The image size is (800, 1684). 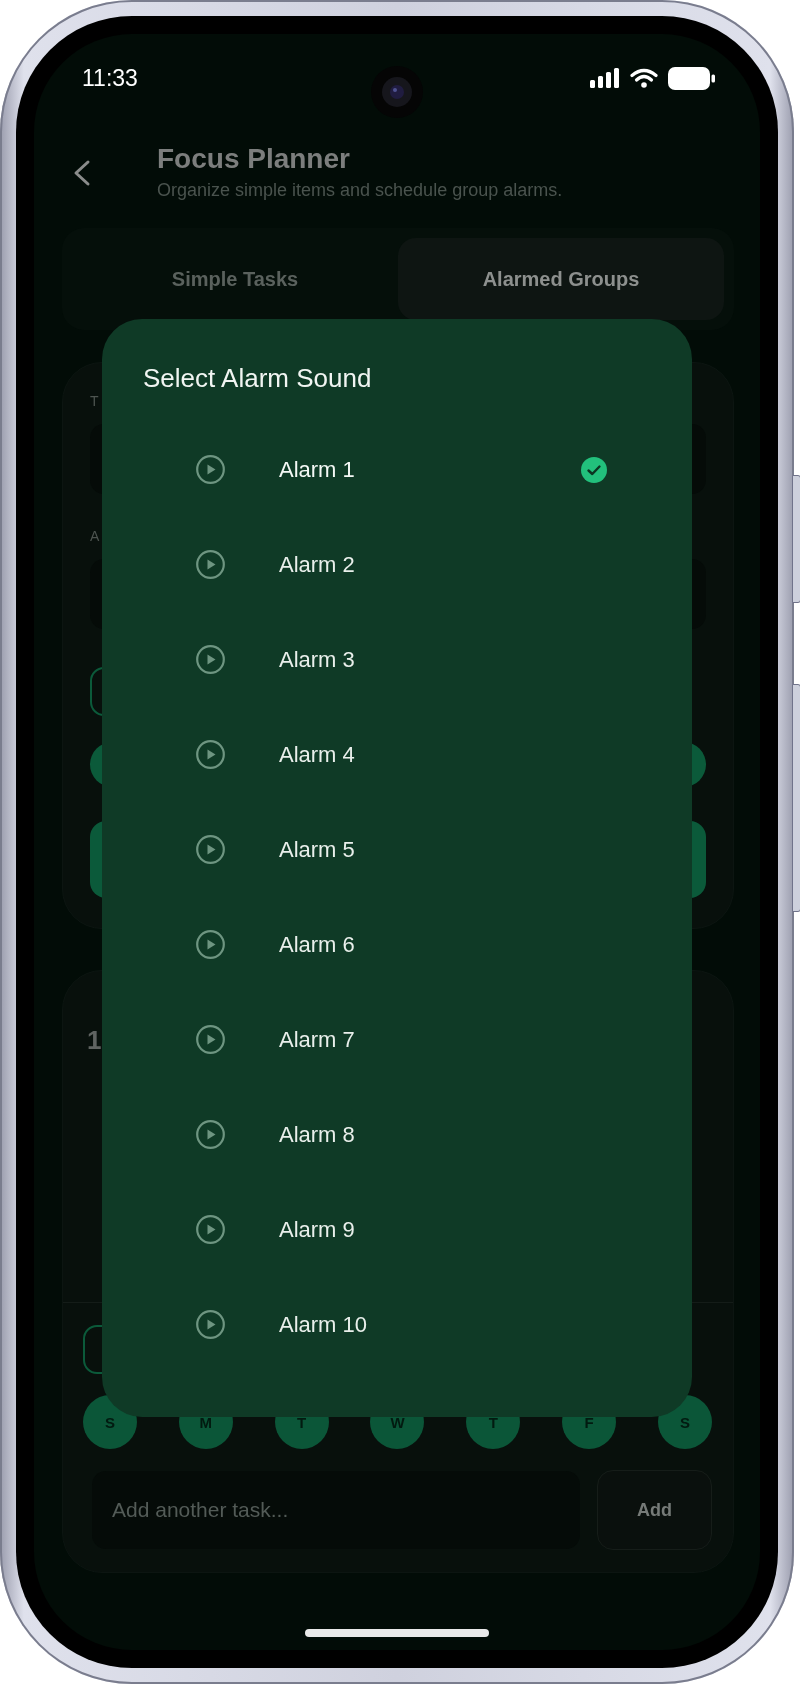 I want to click on add-button: Add, so click(x=654, y=1510).